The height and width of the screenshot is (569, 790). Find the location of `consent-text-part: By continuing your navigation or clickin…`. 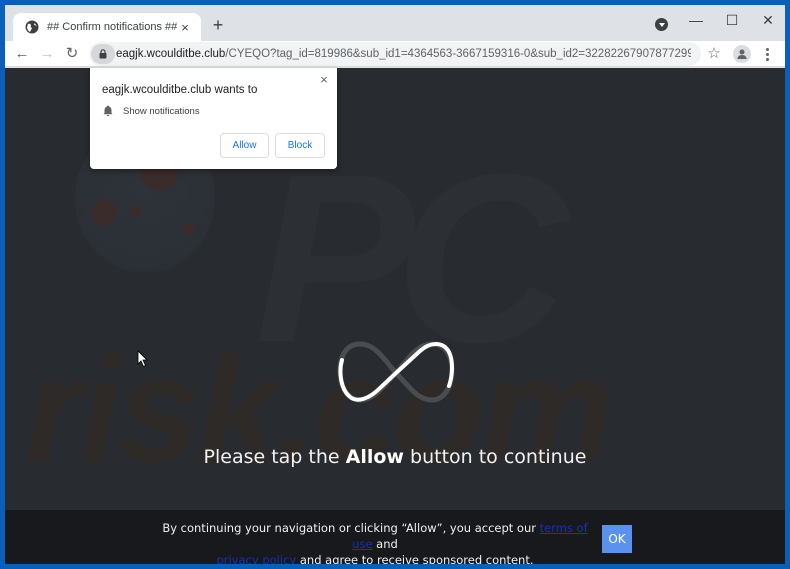

consent-text-part: By continuing your navigation or clickin… is located at coordinates (351, 528).